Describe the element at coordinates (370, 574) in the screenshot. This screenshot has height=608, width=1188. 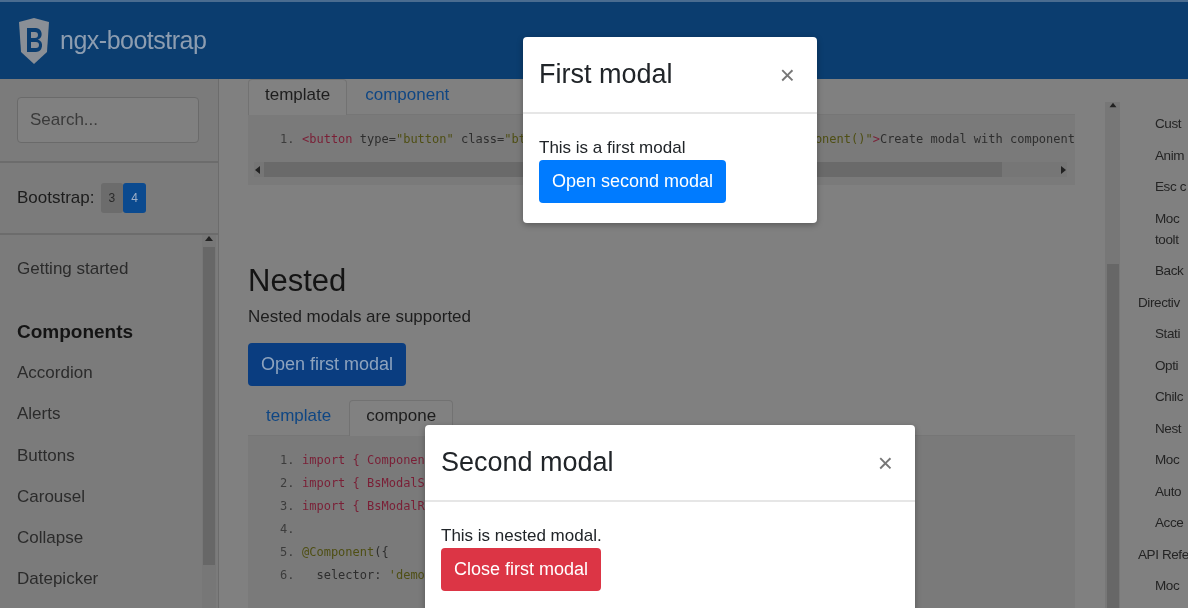
I see `code-text: selector: 'demo` at that location.